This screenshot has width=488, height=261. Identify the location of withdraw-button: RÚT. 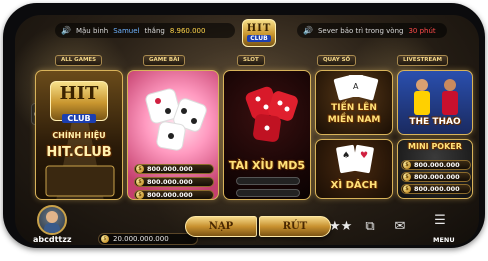
(295, 226).